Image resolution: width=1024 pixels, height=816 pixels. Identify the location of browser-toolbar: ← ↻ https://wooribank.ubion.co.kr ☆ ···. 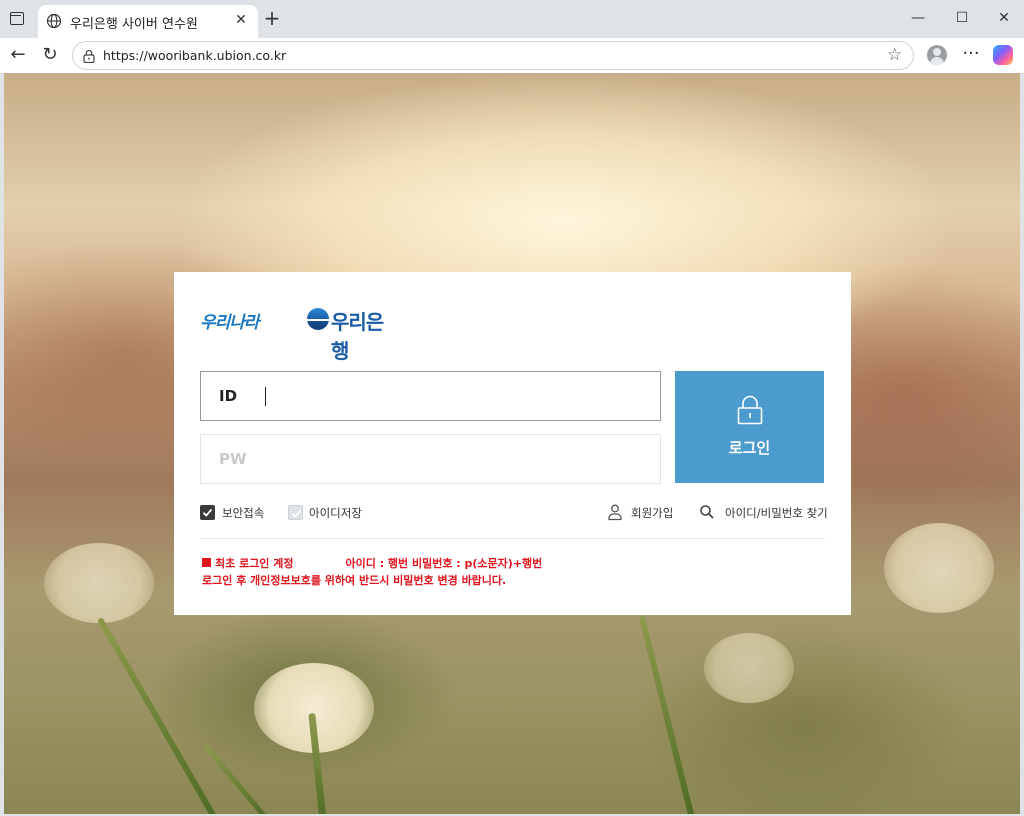
(512, 55).